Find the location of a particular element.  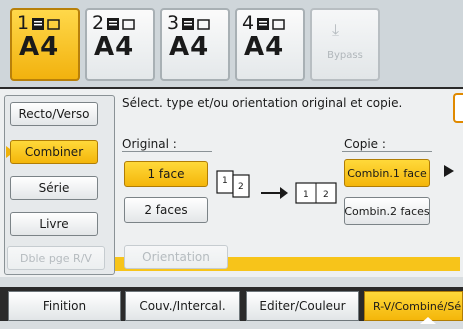

tray-number: 2 is located at coordinates (98, 23).